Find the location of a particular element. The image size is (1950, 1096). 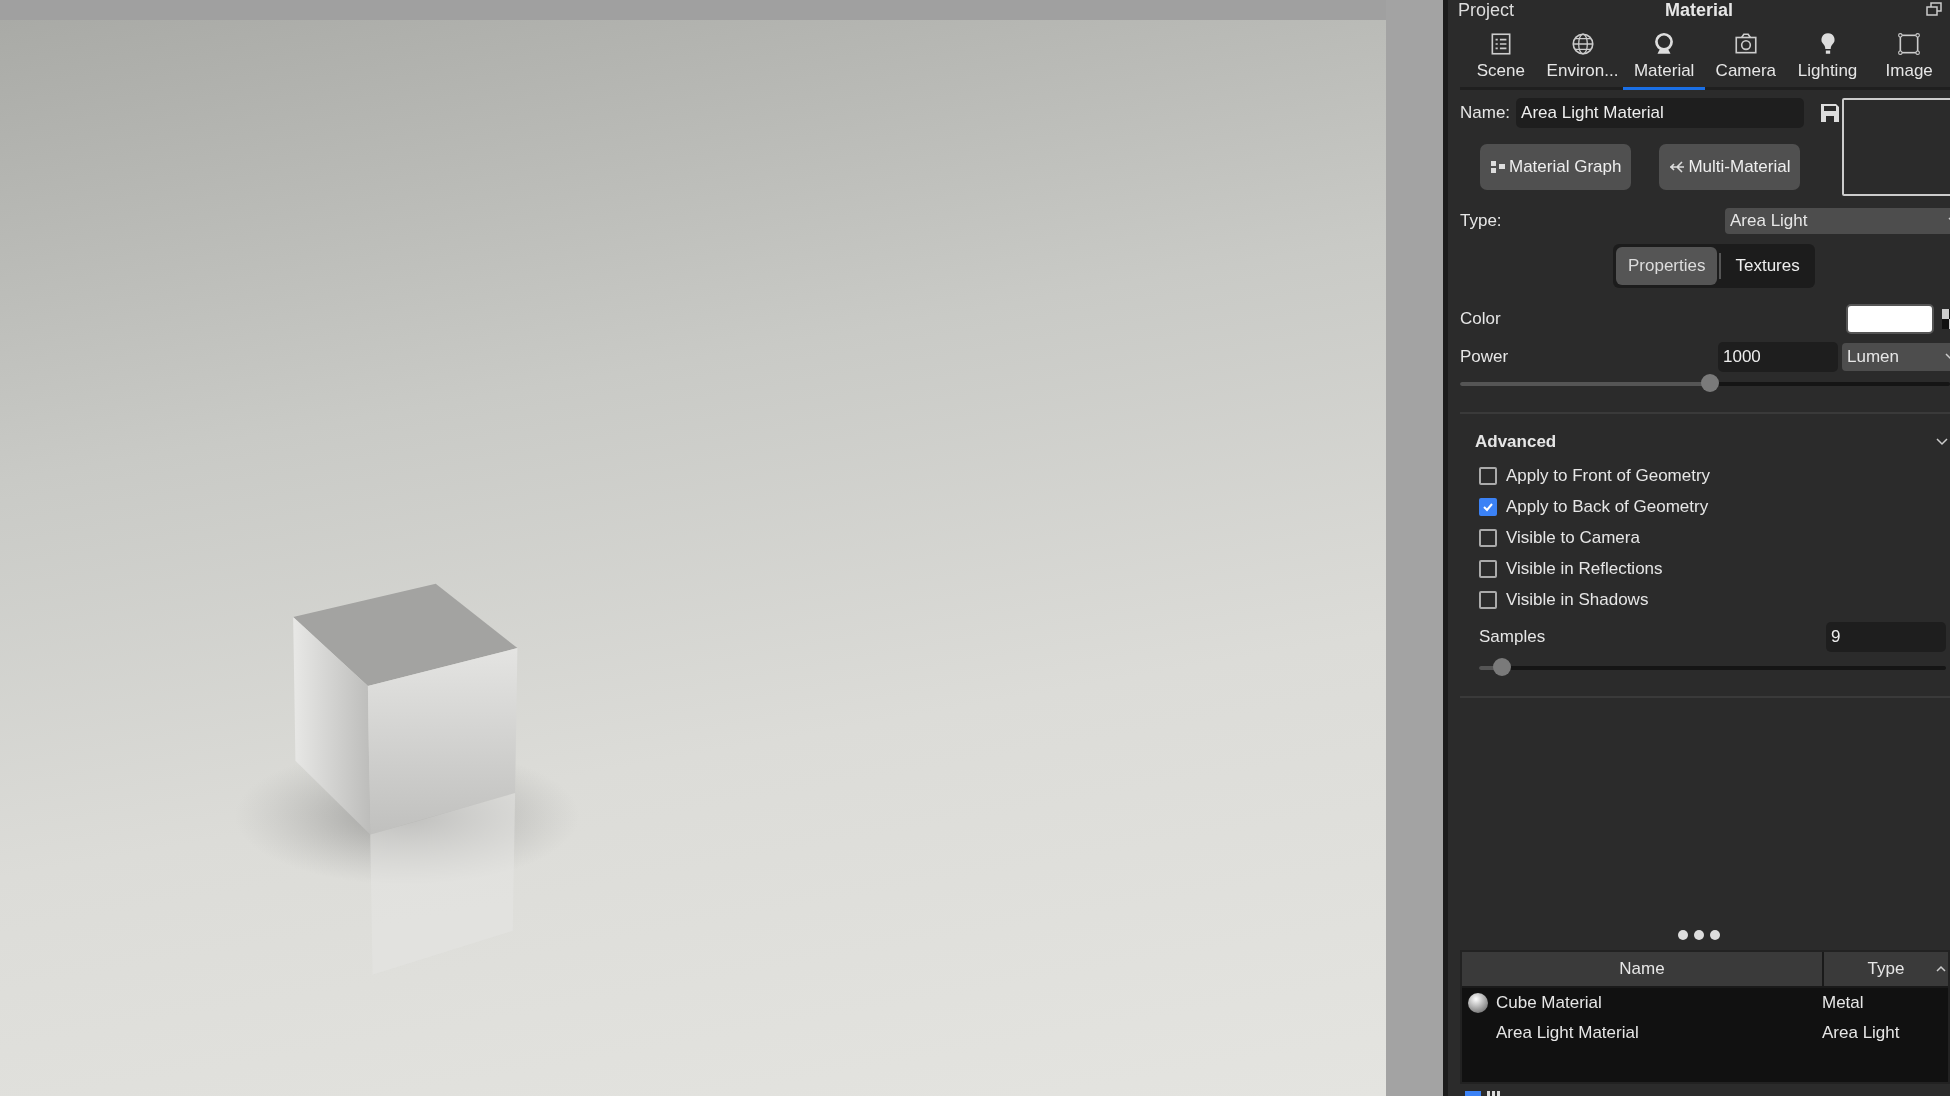

samples-label: Samples is located at coordinates (1512, 637).